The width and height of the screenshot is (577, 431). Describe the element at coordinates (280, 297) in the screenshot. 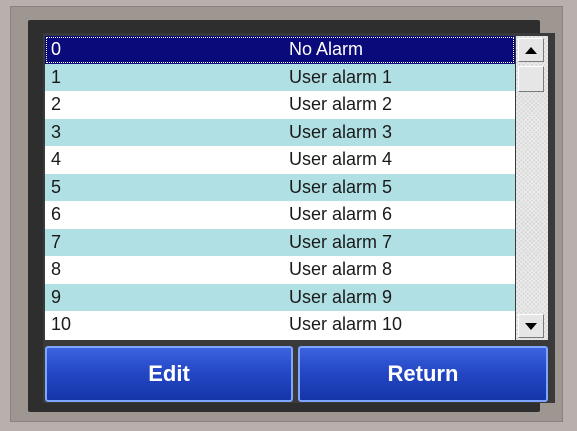

I see `list-item: 9 User alarm 9` at that location.